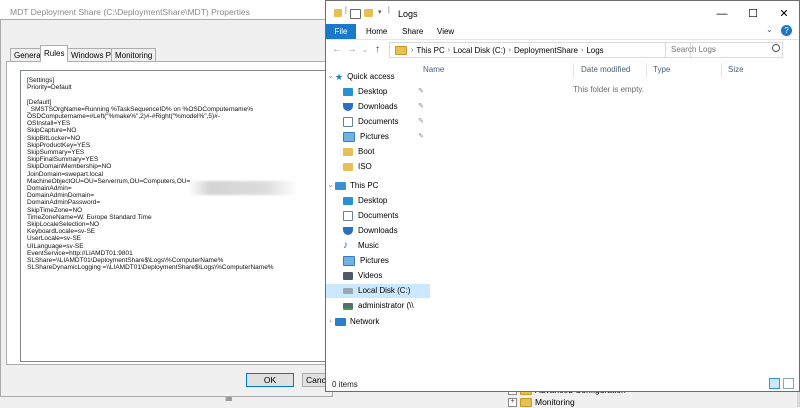 This screenshot has width=800, height=408. I want to click on nav-network: › Network, so click(369, 322).